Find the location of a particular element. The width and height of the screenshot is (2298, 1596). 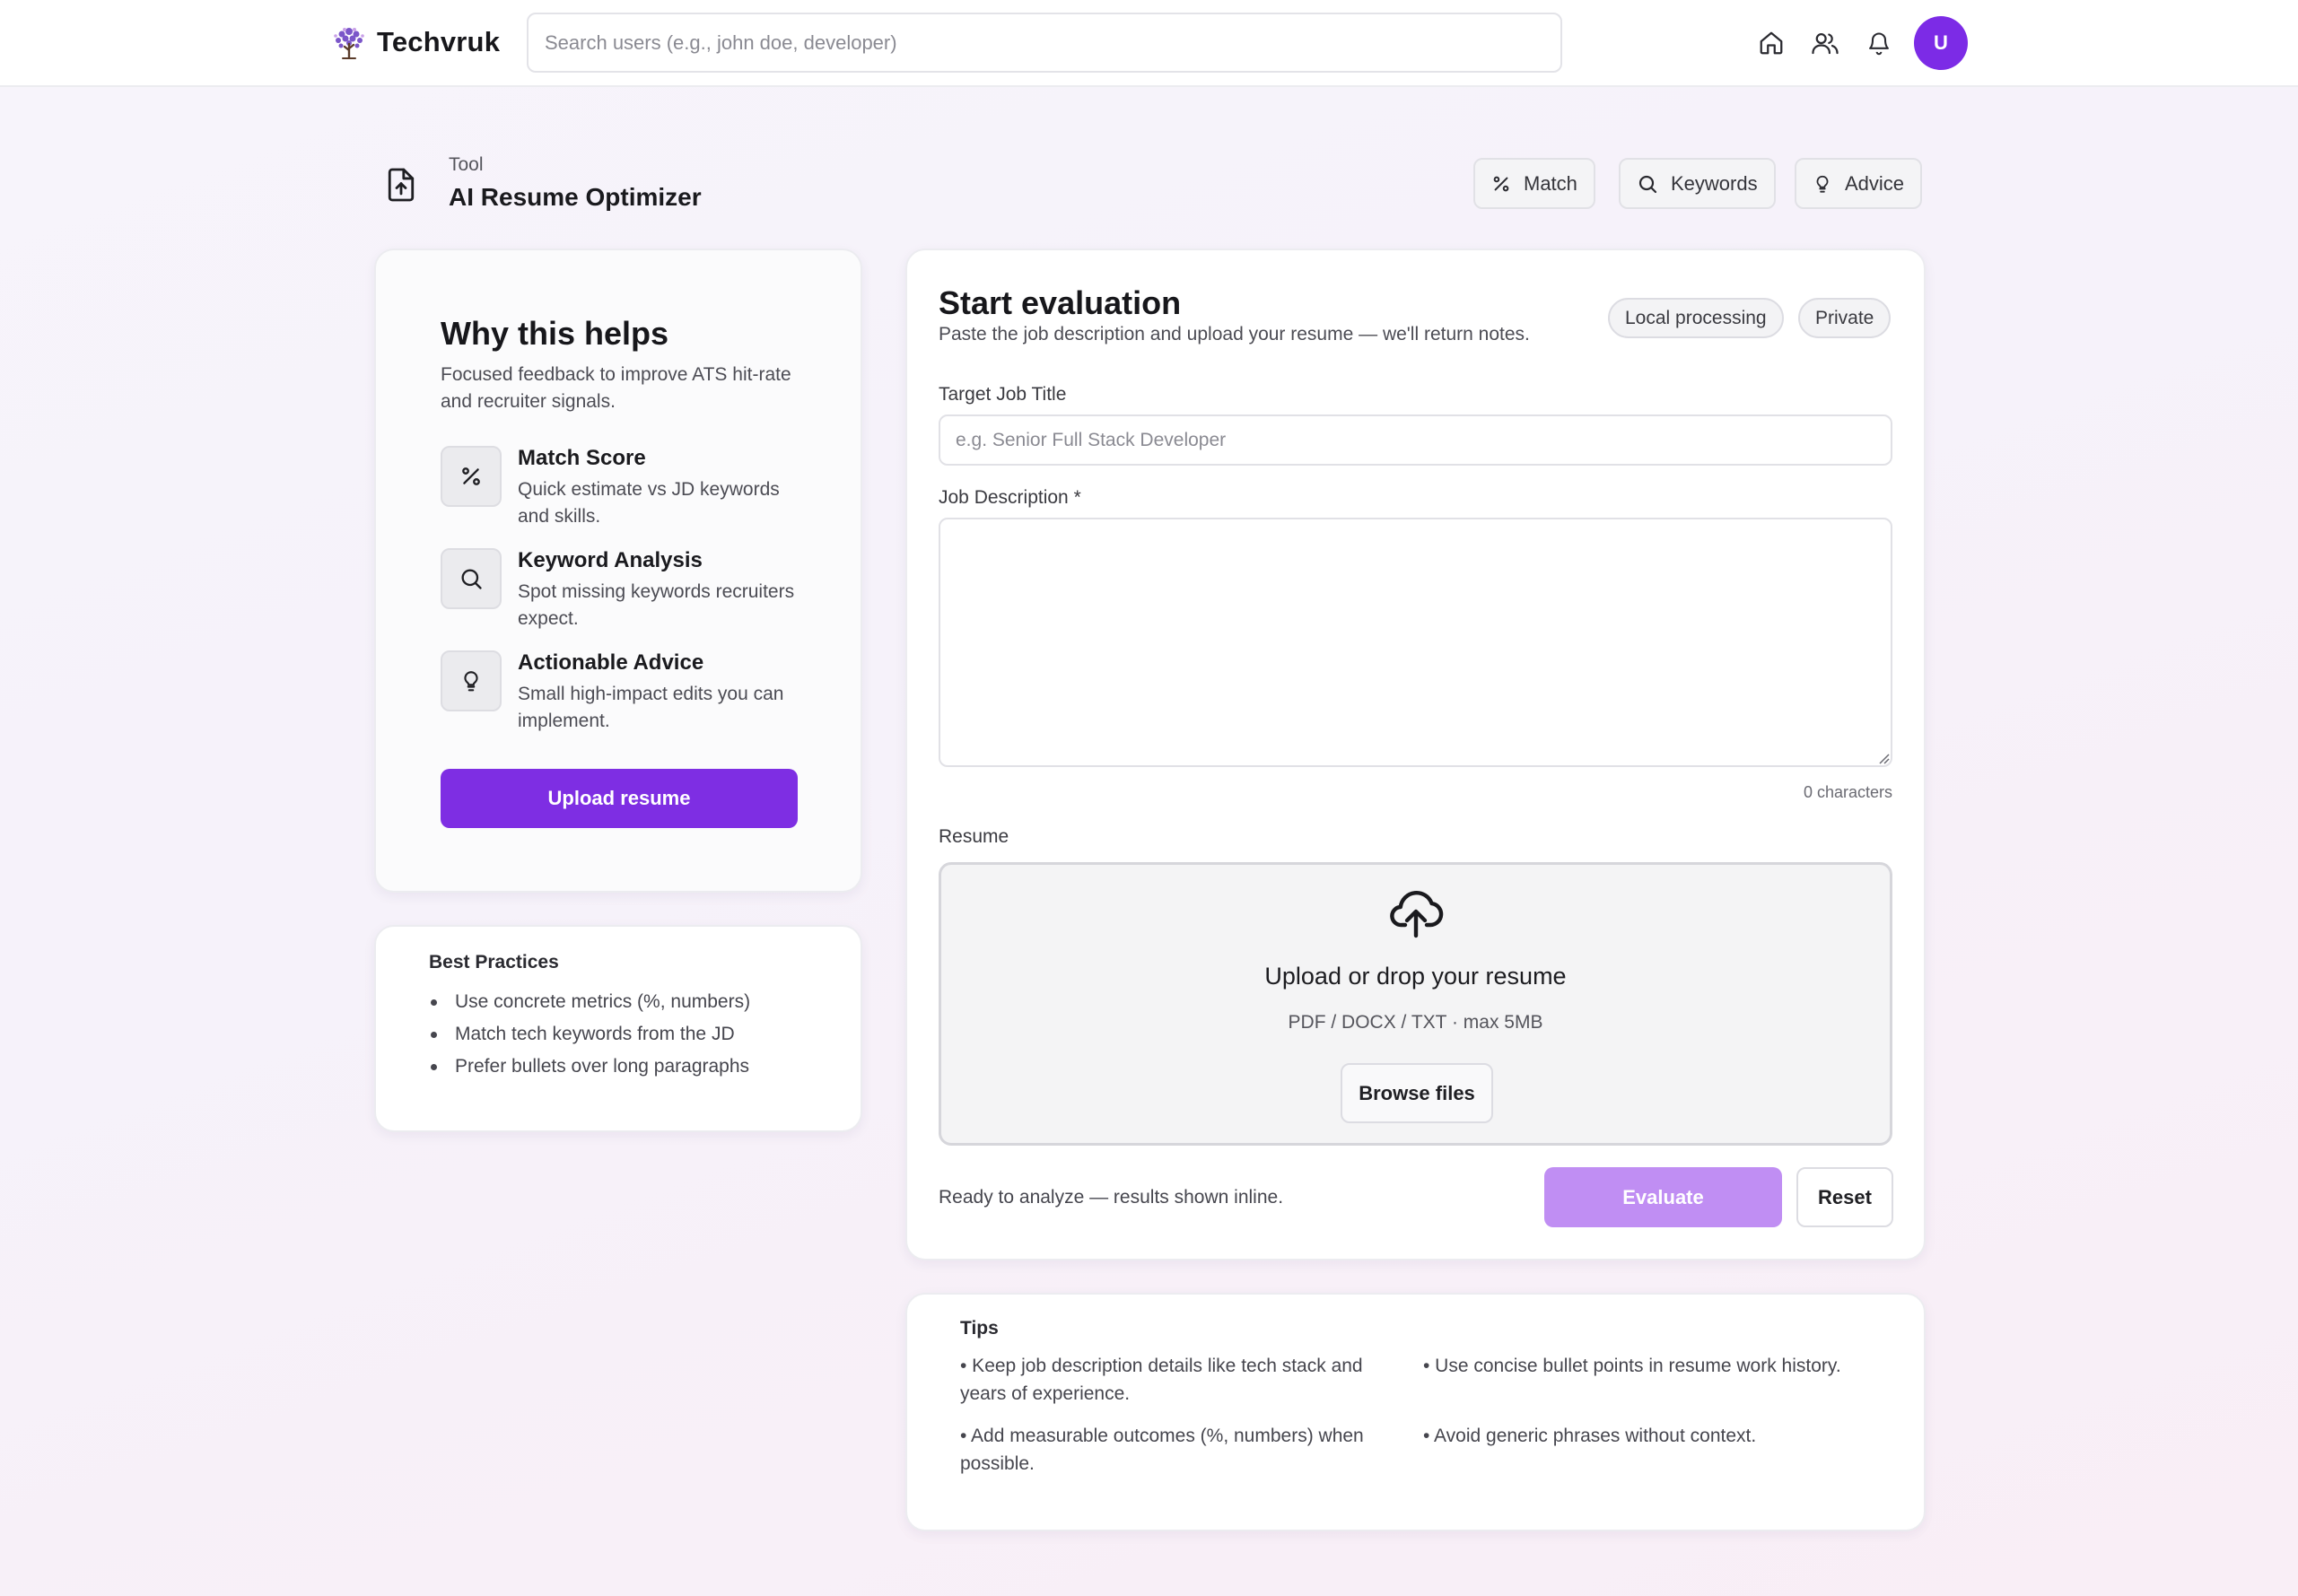

job-description-label: Job Description * is located at coordinates (1010, 497).